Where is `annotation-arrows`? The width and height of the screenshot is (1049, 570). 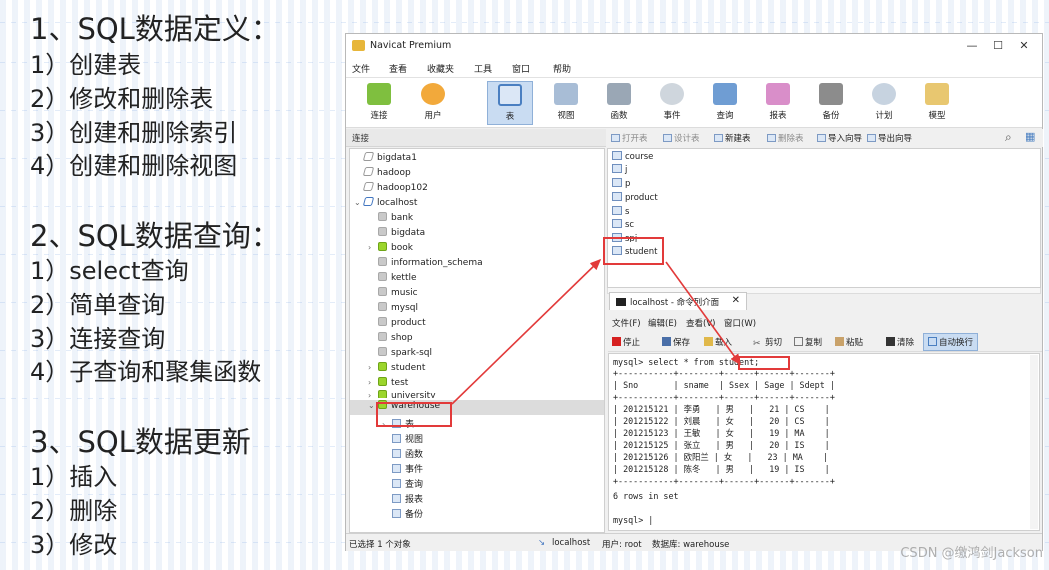 annotation-arrows is located at coordinates (596, 331).